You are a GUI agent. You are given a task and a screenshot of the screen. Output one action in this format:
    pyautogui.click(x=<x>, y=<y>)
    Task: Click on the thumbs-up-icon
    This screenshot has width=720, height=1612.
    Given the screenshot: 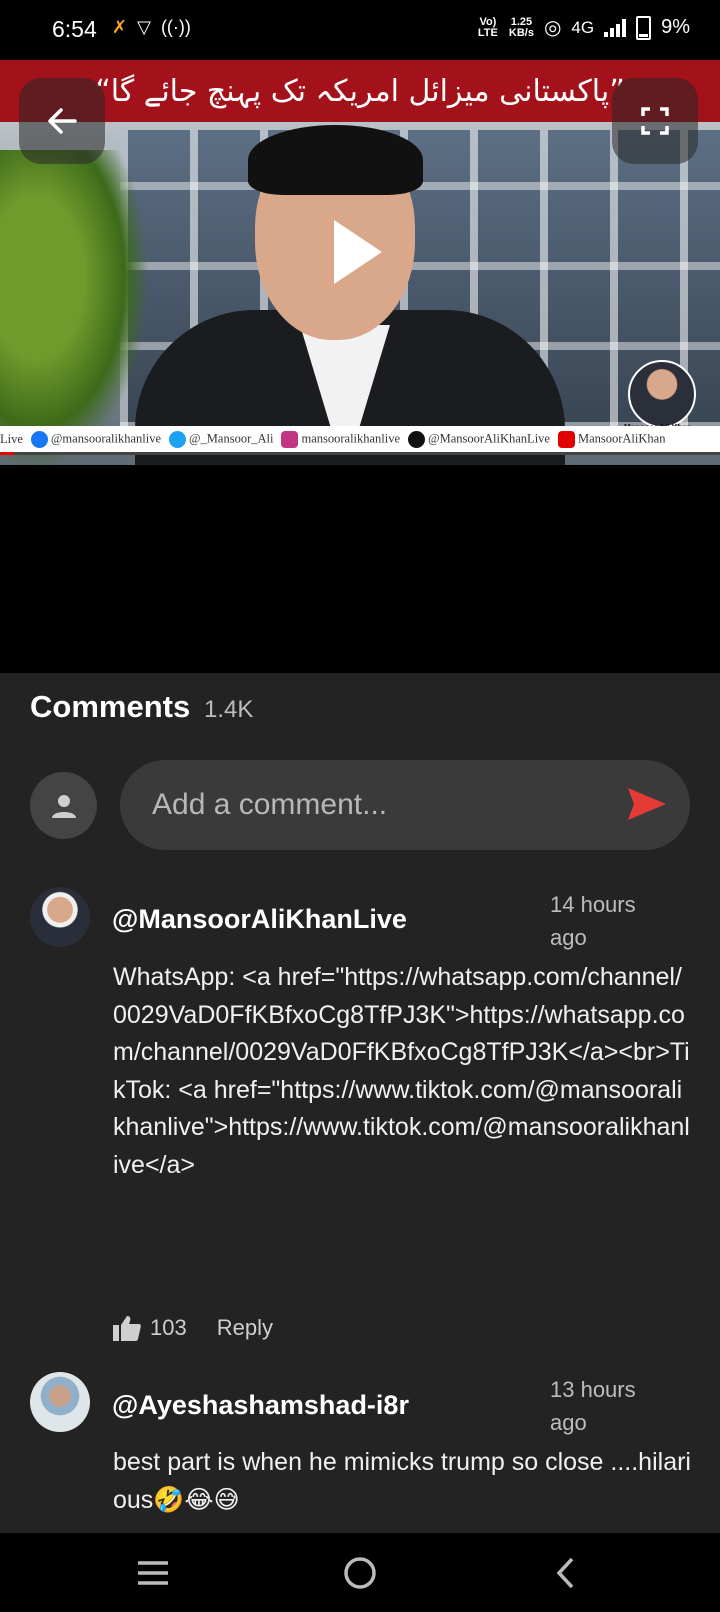 What is the action you would take?
    pyautogui.click(x=127, y=1328)
    